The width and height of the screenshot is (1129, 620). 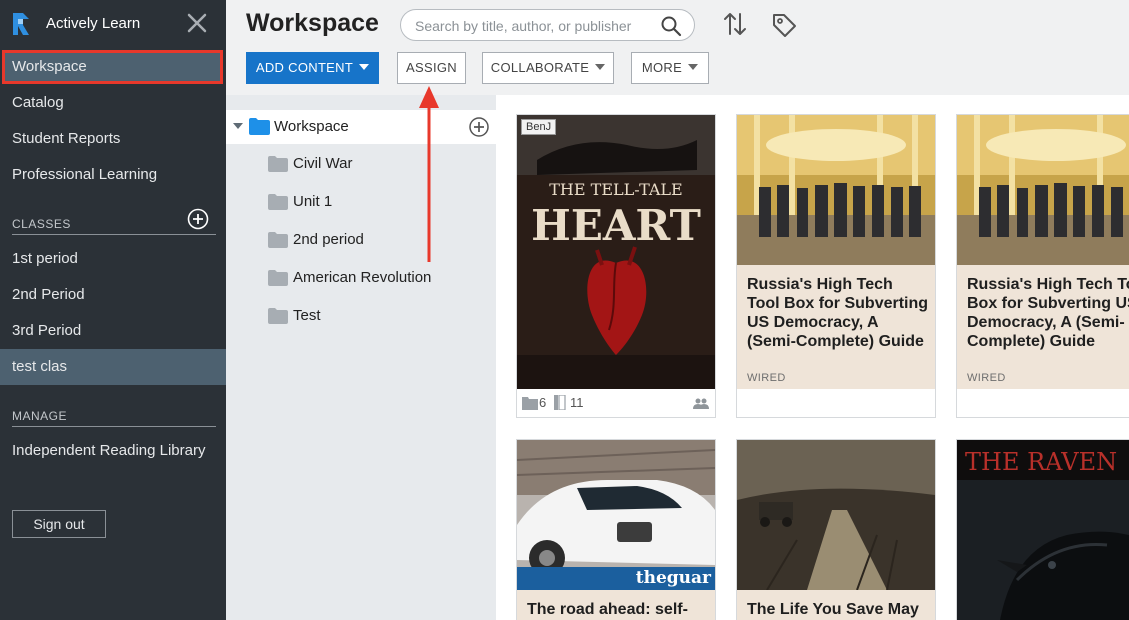 I want to click on add-class-plus-icon, so click(x=198, y=219).